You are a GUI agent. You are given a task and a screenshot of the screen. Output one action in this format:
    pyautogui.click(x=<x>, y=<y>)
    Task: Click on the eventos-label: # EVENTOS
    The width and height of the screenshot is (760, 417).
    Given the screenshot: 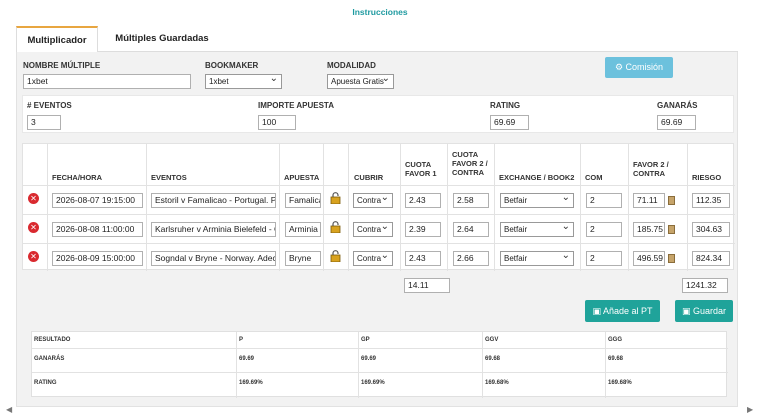 What is the action you would take?
    pyautogui.click(x=49, y=105)
    